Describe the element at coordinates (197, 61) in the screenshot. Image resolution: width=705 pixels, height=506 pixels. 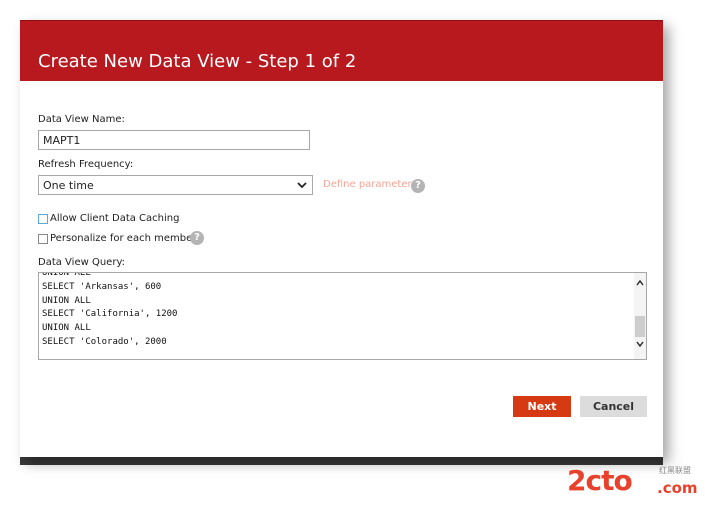
I see `dialog-title: Create New Data View - Step 1 of 2` at that location.